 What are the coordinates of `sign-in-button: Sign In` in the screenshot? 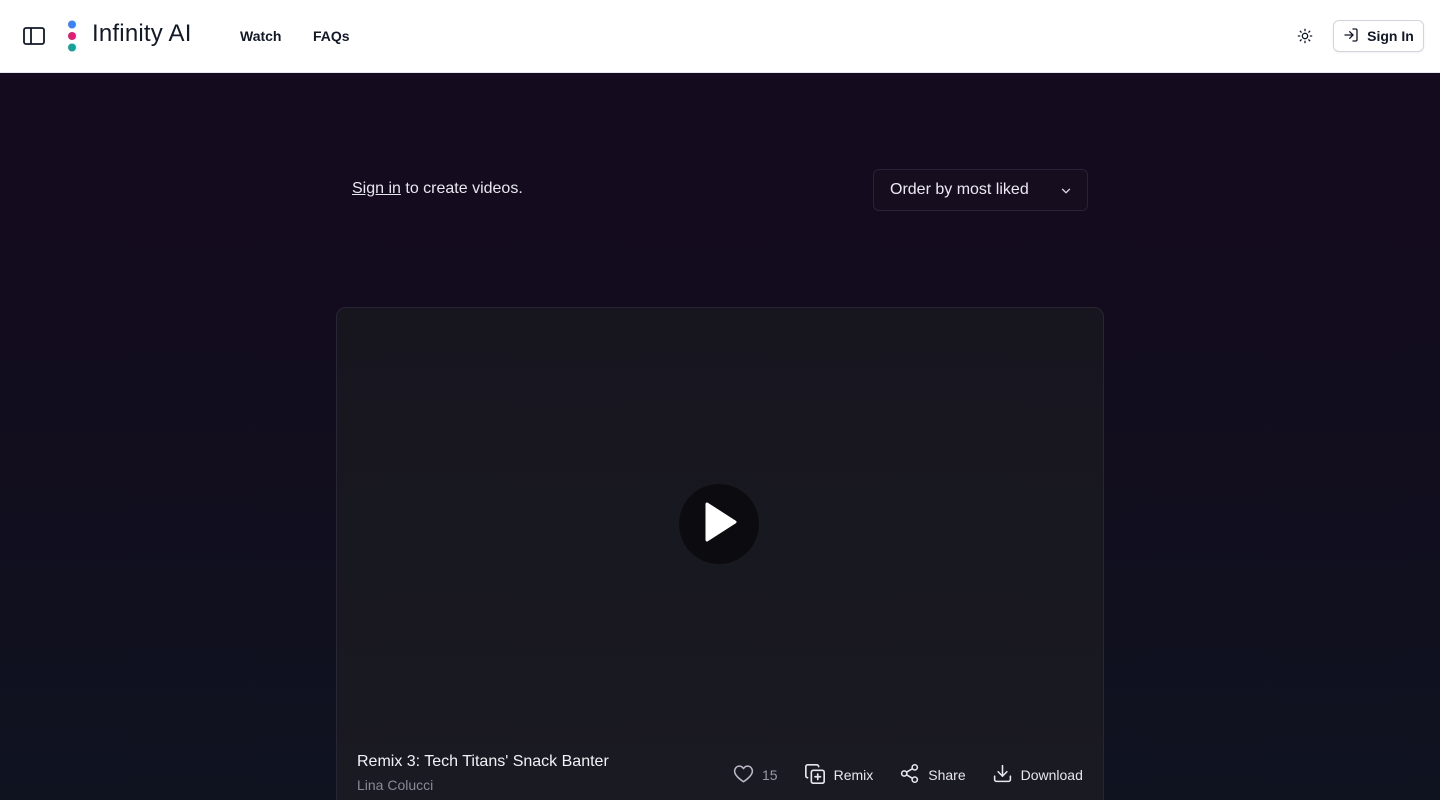 It's located at (1378, 36).